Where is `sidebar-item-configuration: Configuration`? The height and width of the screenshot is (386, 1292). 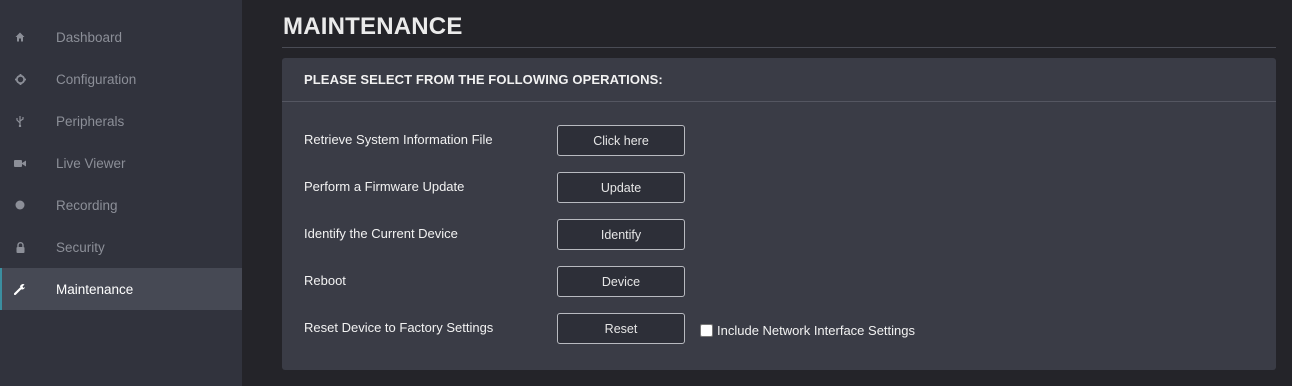
sidebar-item-configuration: Configuration is located at coordinates (121, 79).